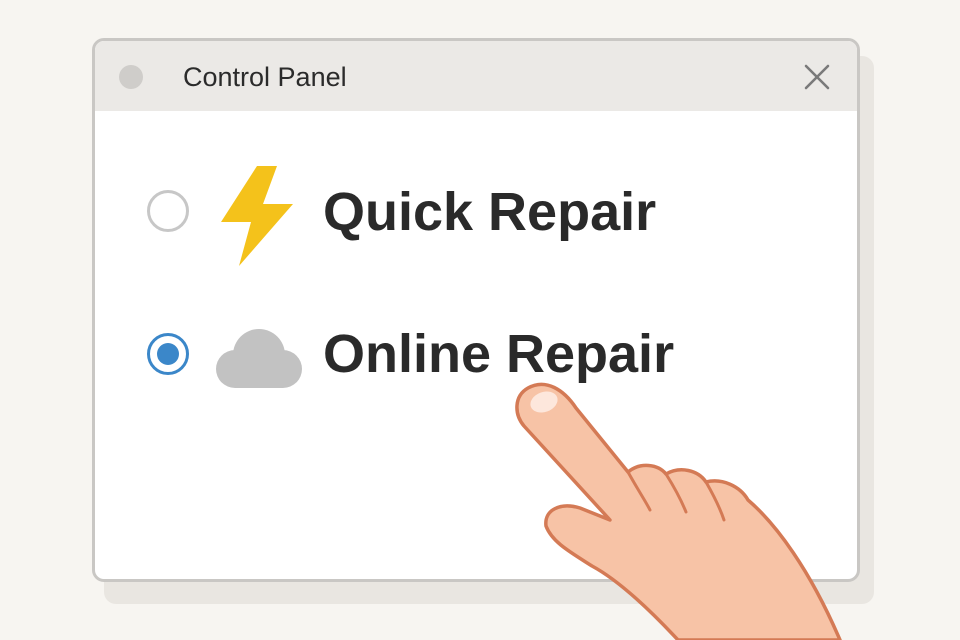  Describe the element at coordinates (490, 212) in the screenshot. I see `option-label-quick-repair: Quick Repair` at that location.